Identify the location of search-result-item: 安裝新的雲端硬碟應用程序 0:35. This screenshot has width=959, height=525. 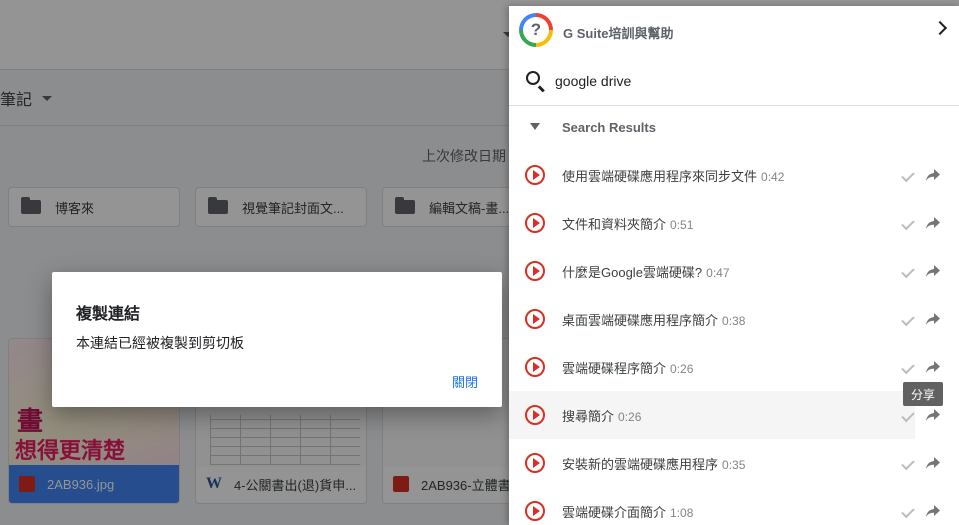
(734, 463).